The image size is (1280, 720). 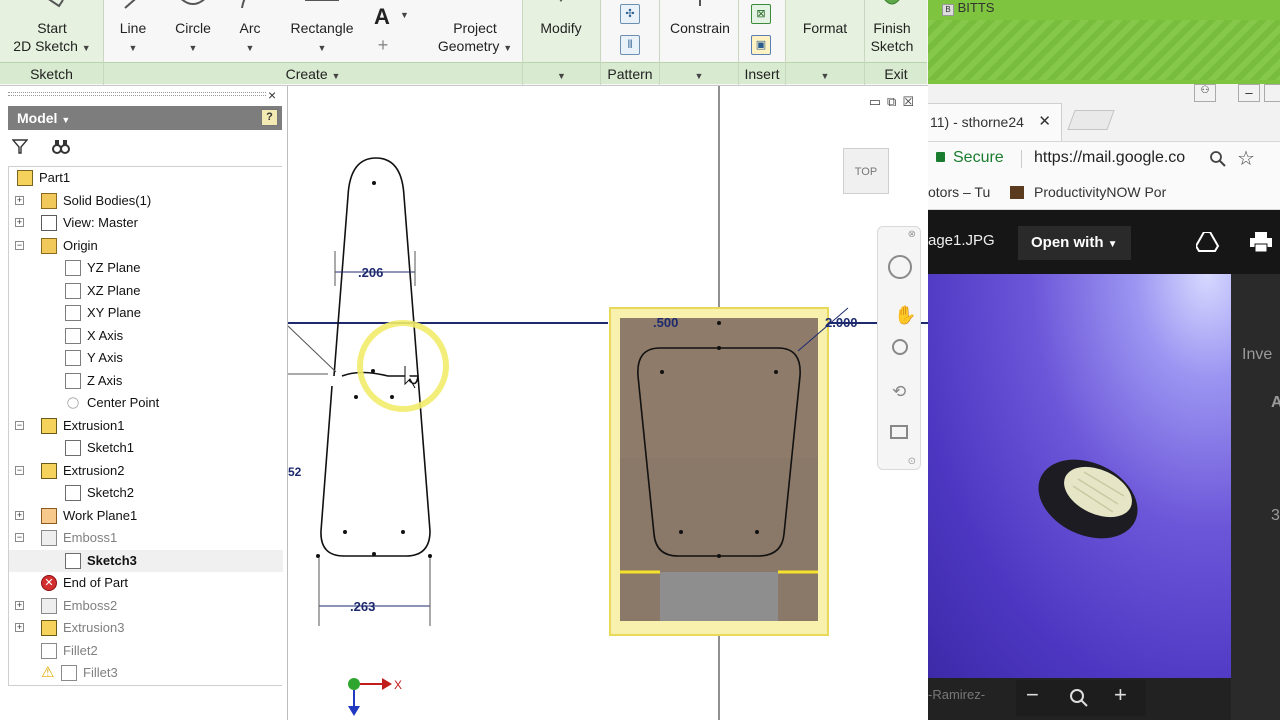 What do you see at coordinates (899, 392) in the screenshot?
I see `orbit-icon: ⟲` at bounding box center [899, 392].